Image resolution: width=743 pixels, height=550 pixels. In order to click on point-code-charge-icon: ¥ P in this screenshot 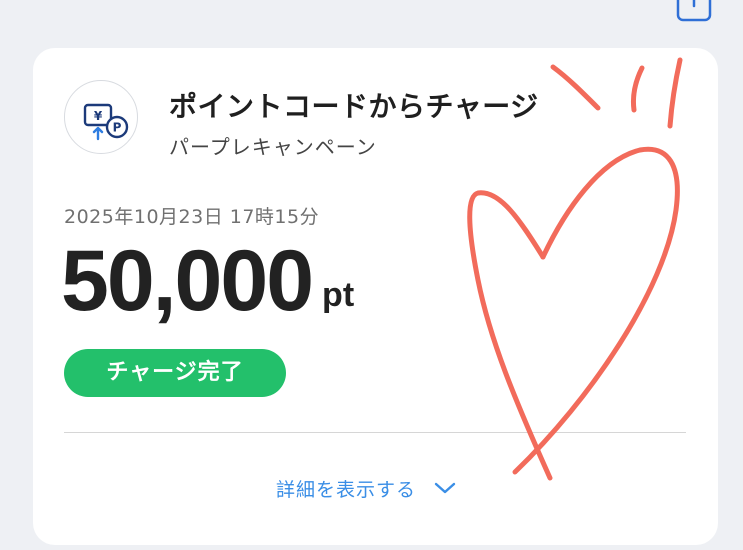, I will do `click(106, 122)`.